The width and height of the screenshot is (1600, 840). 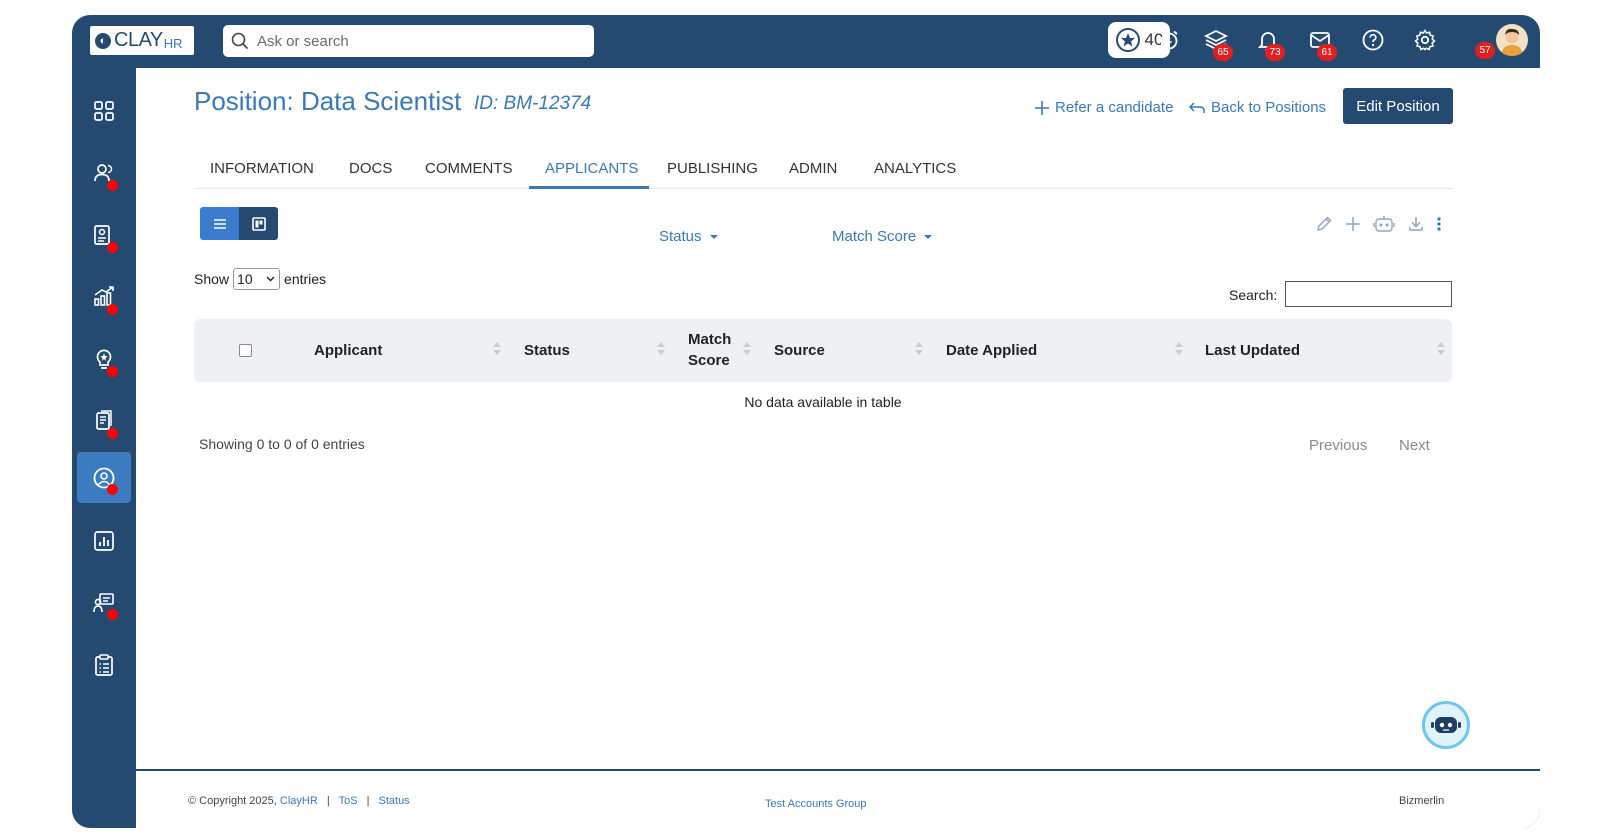 What do you see at coordinates (533, 103) in the screenshot?
I see `position-id: ID: BM-12374` at bounding box center [533, 103].